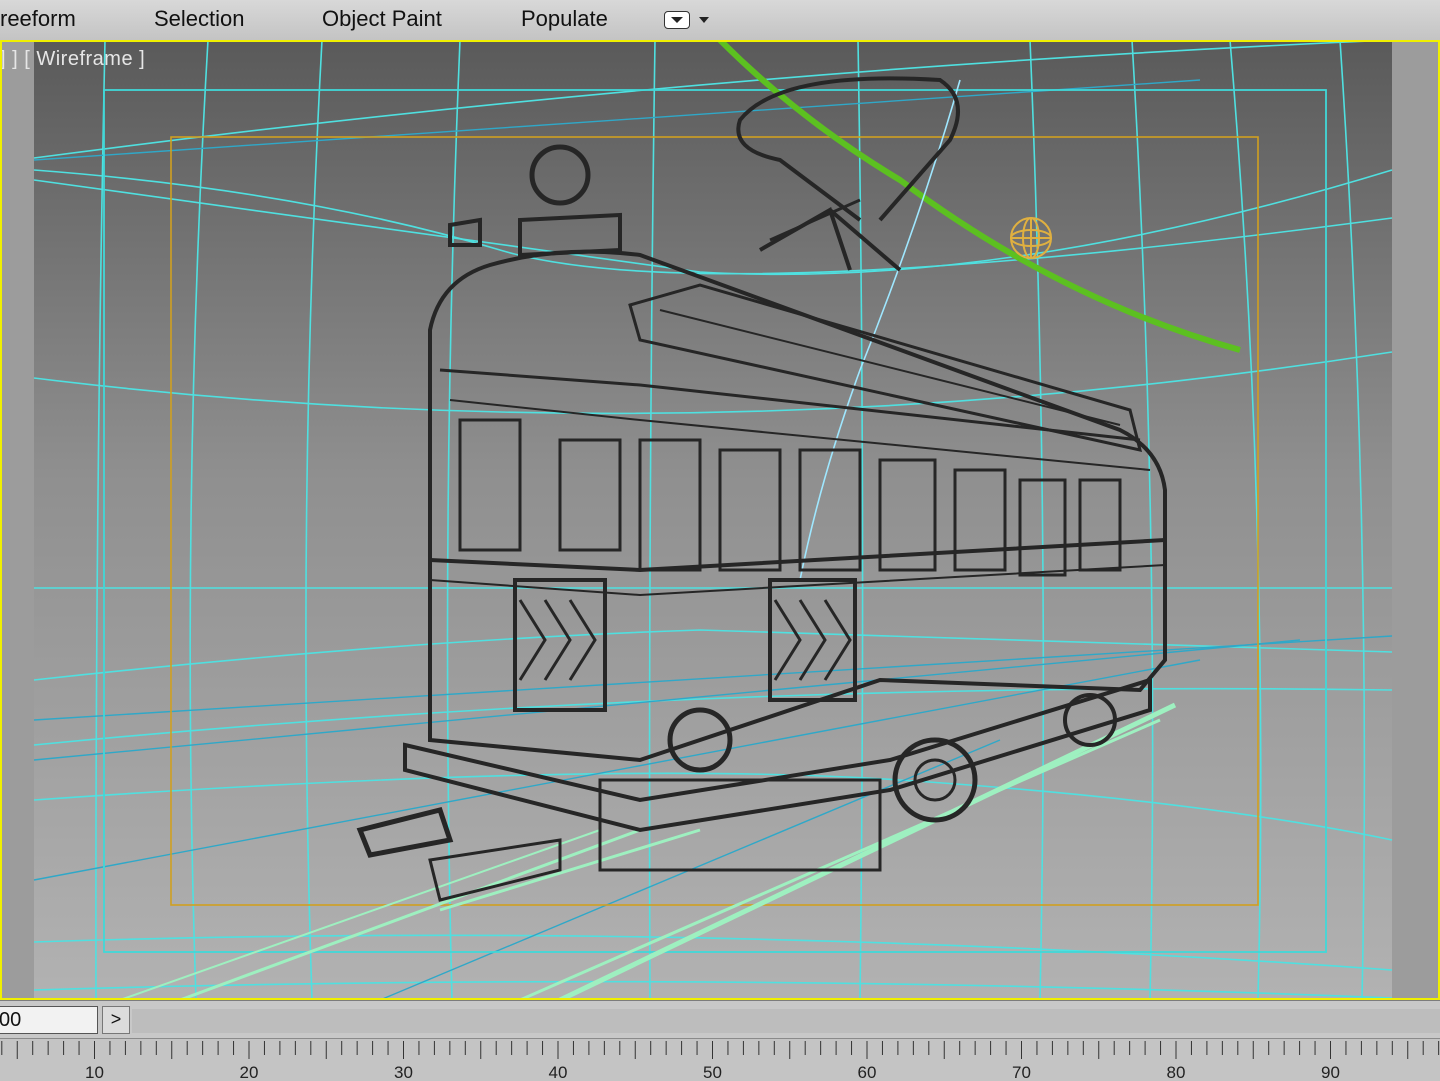 Image resolution: width=1440 pixels, height=1081 pixels. I want to click on track-bar: 10 20 30 40 50 60 70 80 90, so click(720, 1059).